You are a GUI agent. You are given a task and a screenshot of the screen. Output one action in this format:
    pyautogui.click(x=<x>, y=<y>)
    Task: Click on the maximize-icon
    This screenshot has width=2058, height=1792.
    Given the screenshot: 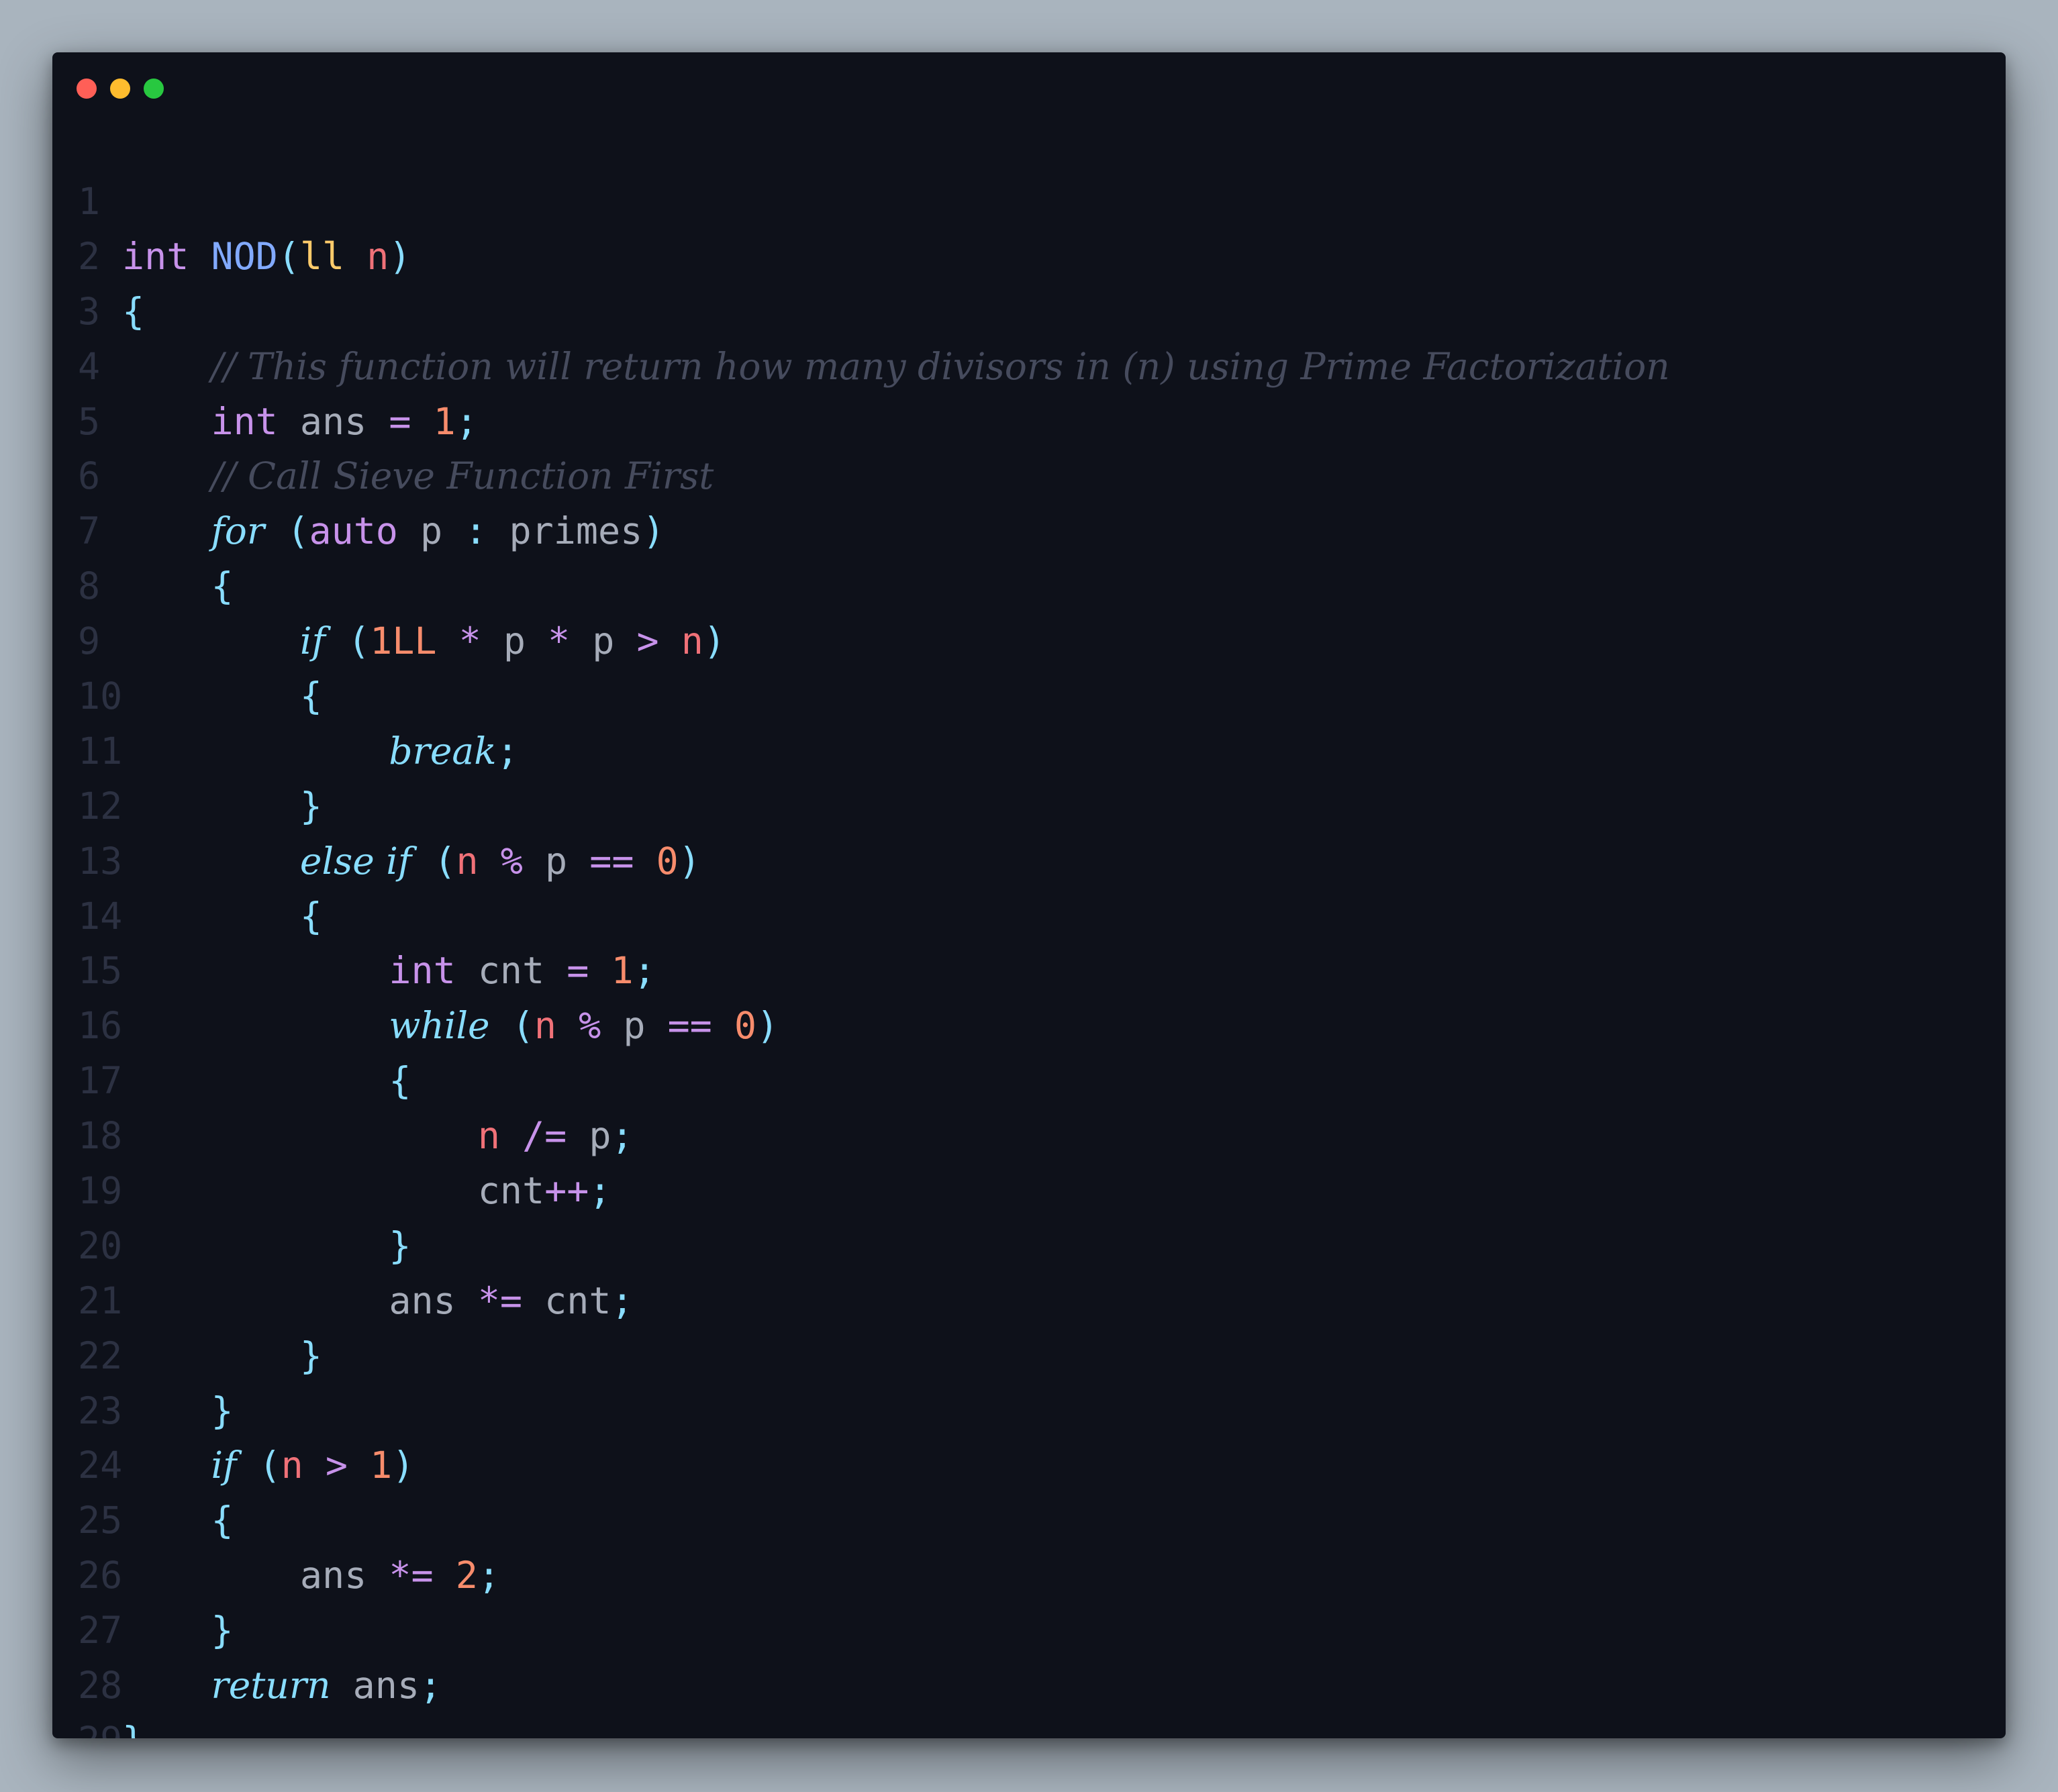 What is the action you would take?
    pyautogui.click(x=154, y=89)
    